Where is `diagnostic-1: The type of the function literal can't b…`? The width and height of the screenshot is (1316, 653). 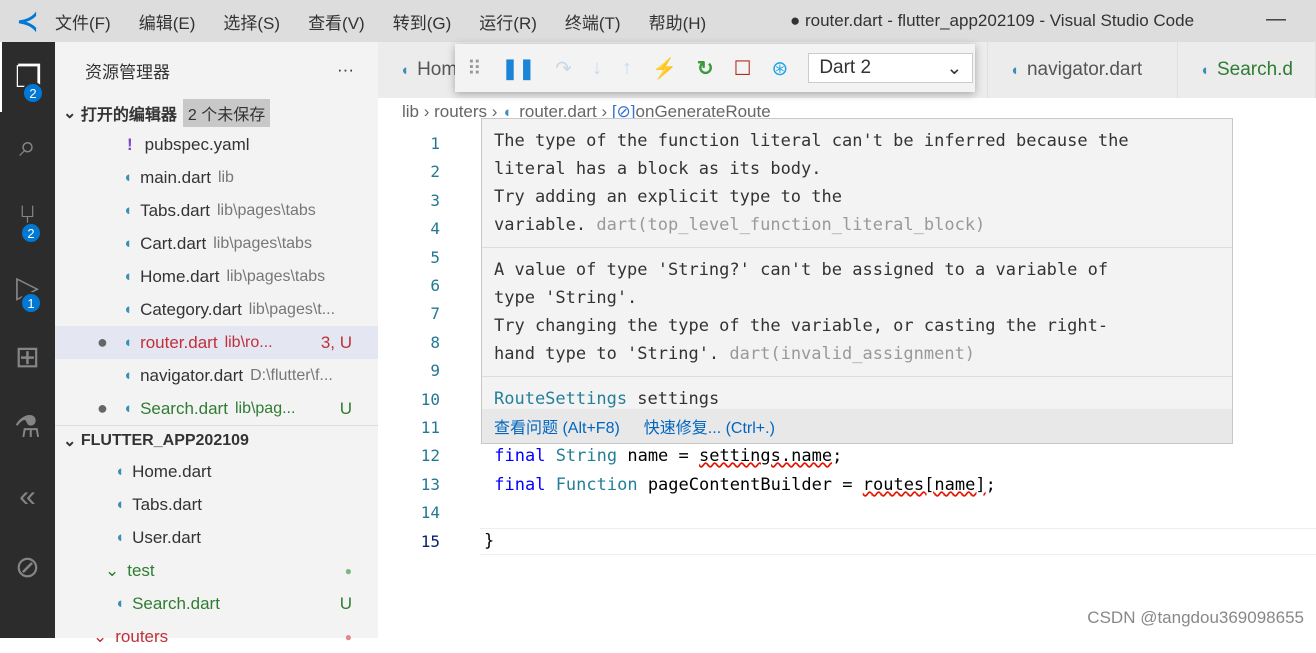
diagnostic-1: The type of the function literal can't b… is located at coordinates (857, 183).